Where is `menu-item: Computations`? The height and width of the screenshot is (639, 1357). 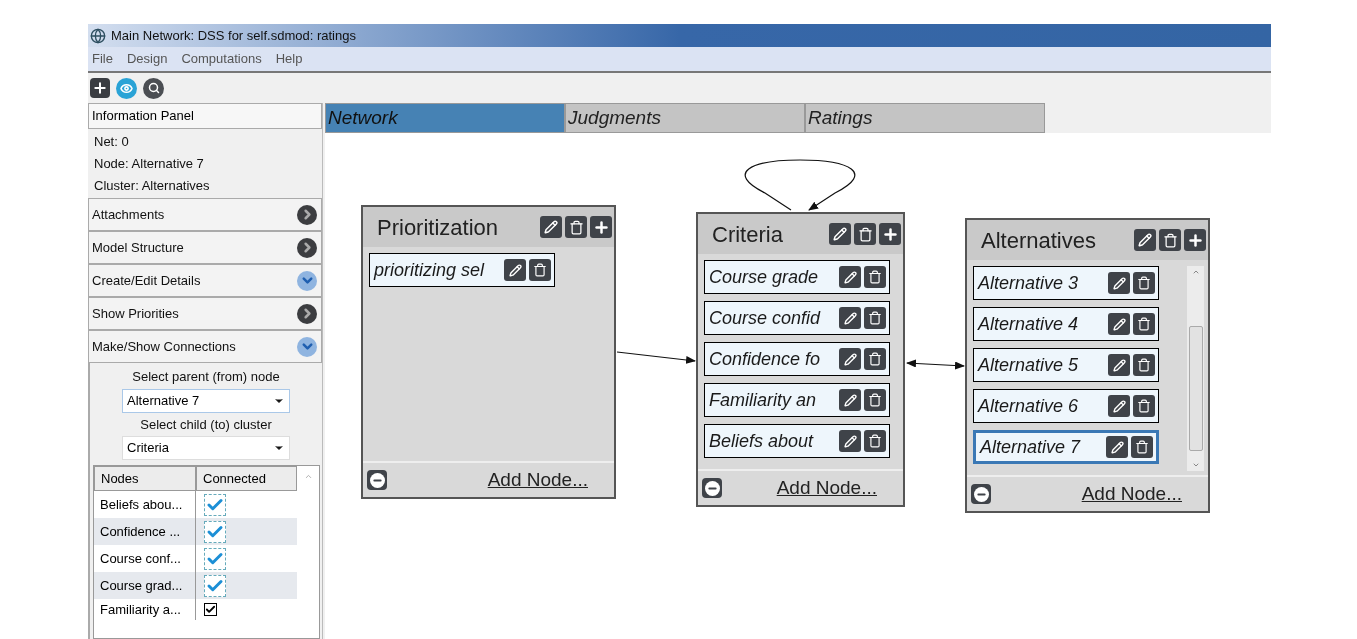 menu-item: Computations is located at coordinates (221, 59).